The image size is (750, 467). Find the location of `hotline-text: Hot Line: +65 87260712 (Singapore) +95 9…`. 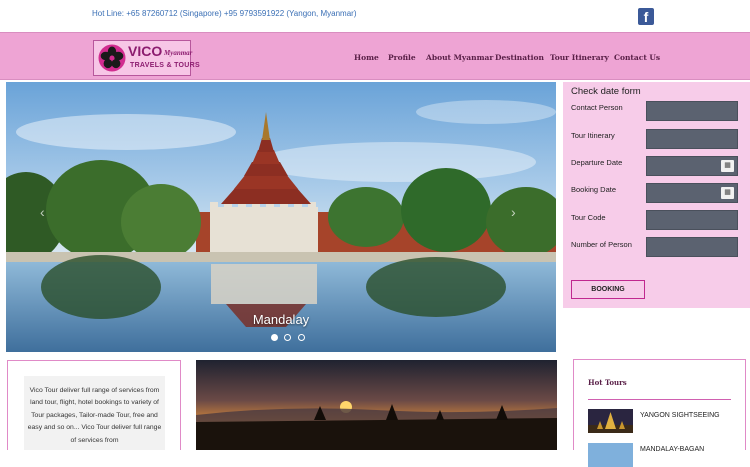

hotline-text: Hot Line: +65 87260712 (Singapore) +95 9… is located at coordinates (224, 13).